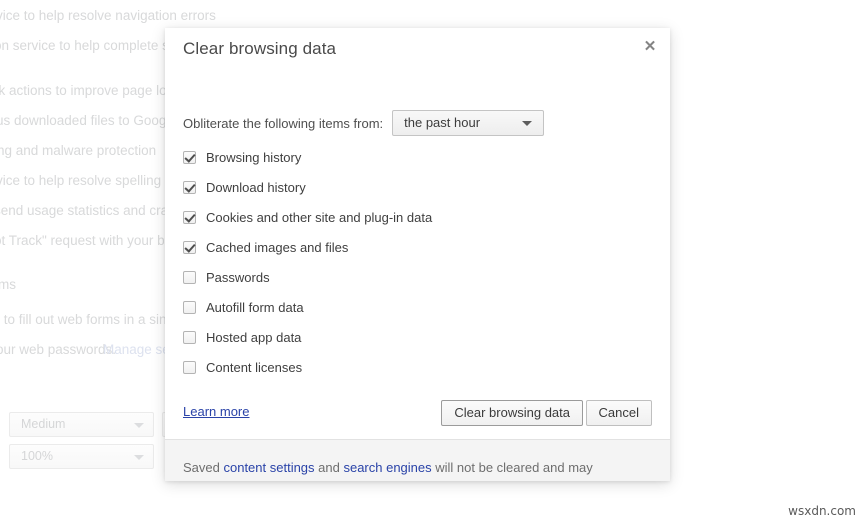 The width and height of the screenshot is (866, 524). I want to click on checkbox-label: Browsing history, so click(254, 157).